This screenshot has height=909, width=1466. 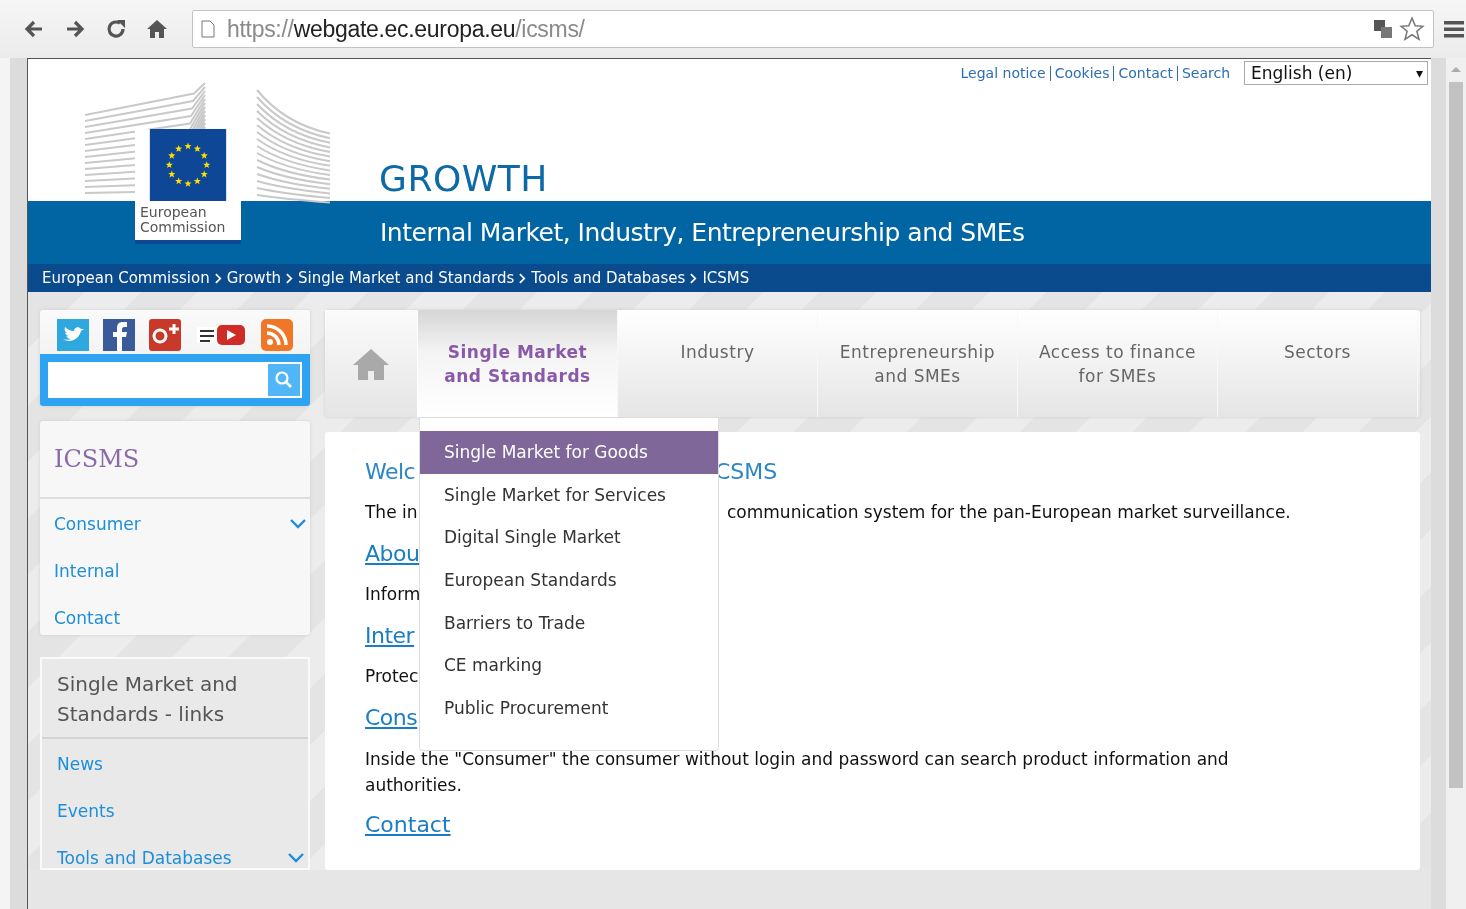 I want to click on breadcrumb-link: ICSMS, so click(x=726, y=278).